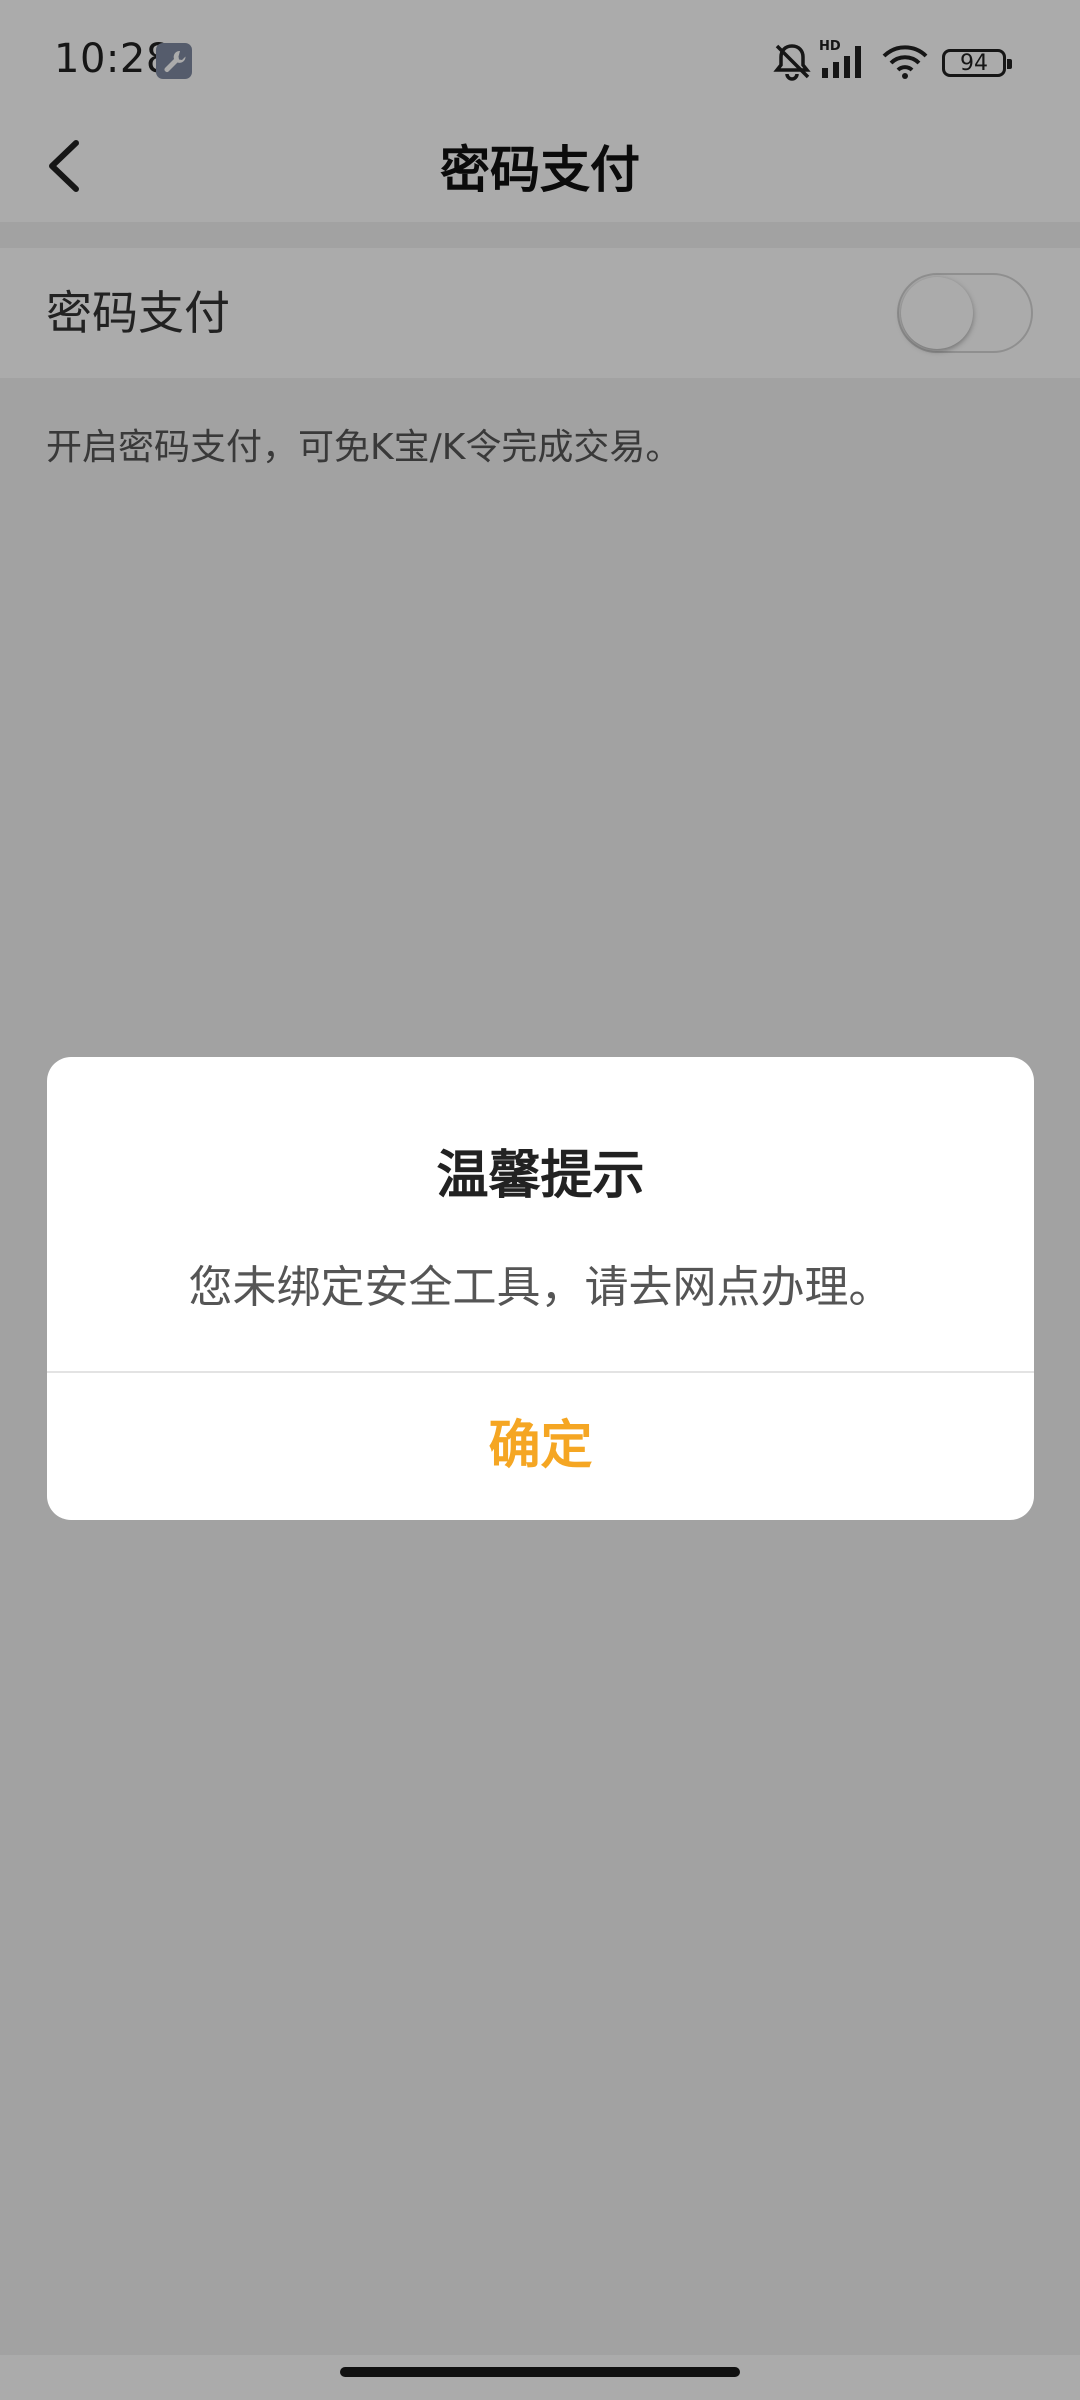  What do you see at coordinates (540, 1176) in the screenshot?
I see `dialog-title: 温馨提示` at bounding box center [540, 1176].